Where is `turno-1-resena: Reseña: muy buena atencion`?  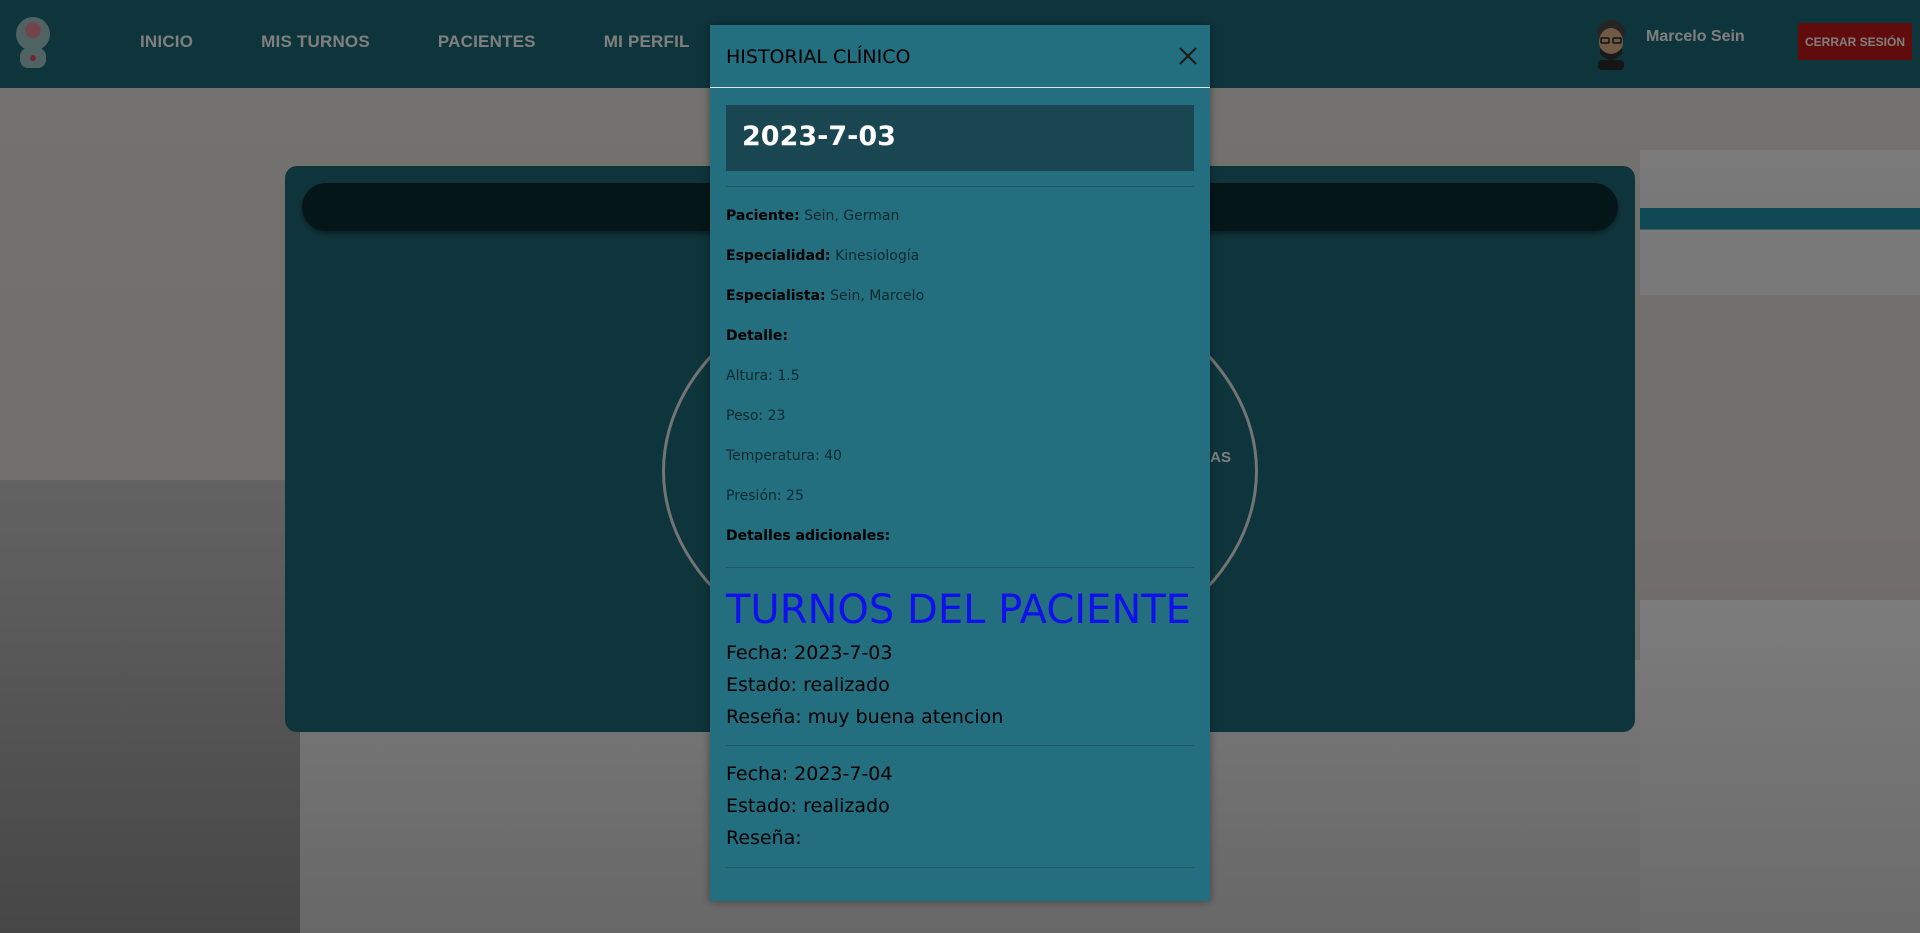 turno-1-resena: Reseña: muy buena atencion is located at coordinates (865, 717).